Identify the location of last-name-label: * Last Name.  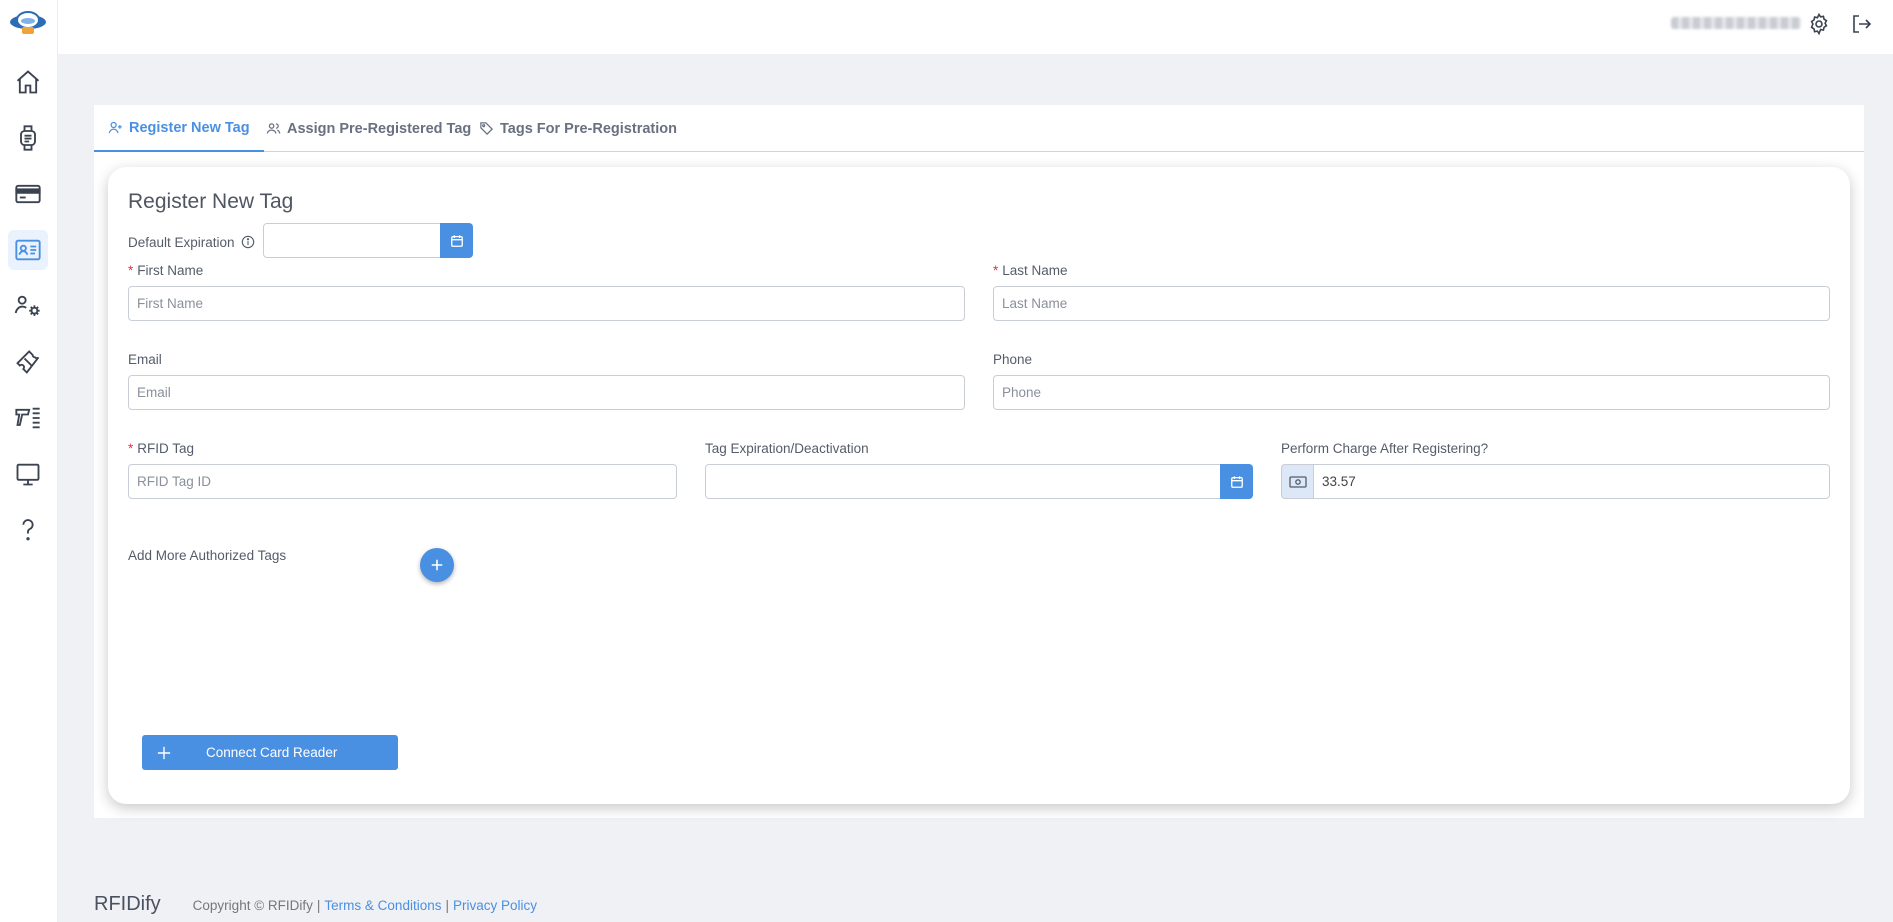
(1030, 270).